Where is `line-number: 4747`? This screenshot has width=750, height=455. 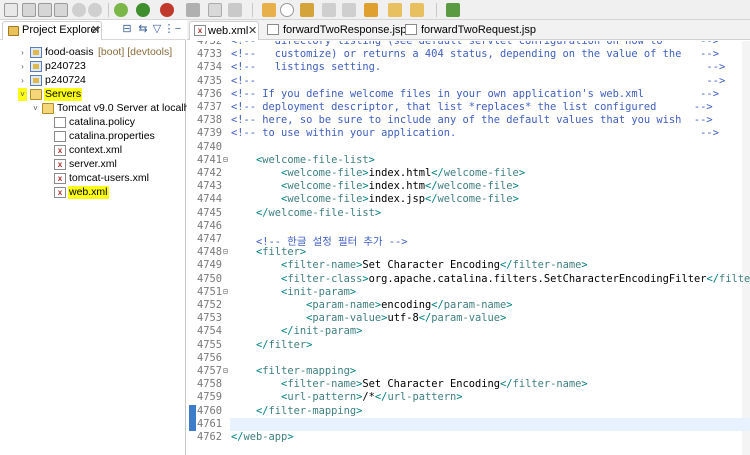
line-number: 4747 is located at coordinates (209, 239).